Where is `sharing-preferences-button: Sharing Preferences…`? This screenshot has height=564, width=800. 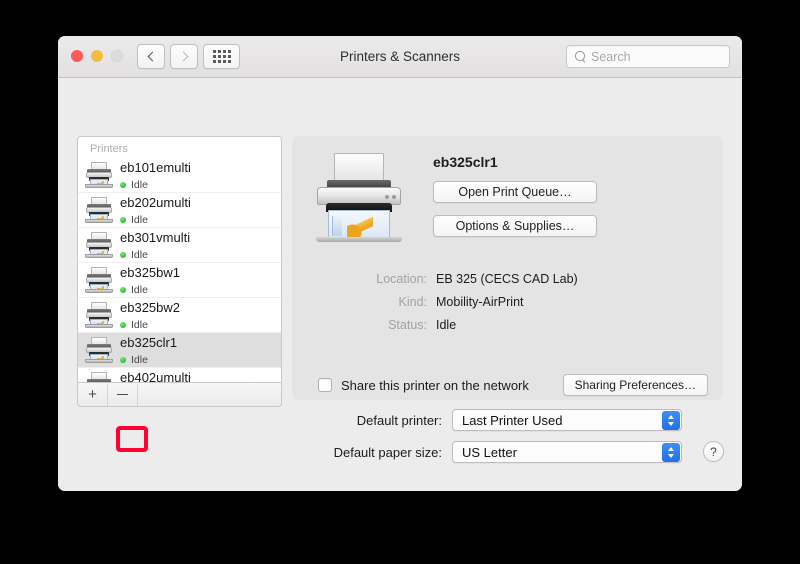 sharing-preferences-button: Sharing Preferences… is located at coordinates (635, 385).